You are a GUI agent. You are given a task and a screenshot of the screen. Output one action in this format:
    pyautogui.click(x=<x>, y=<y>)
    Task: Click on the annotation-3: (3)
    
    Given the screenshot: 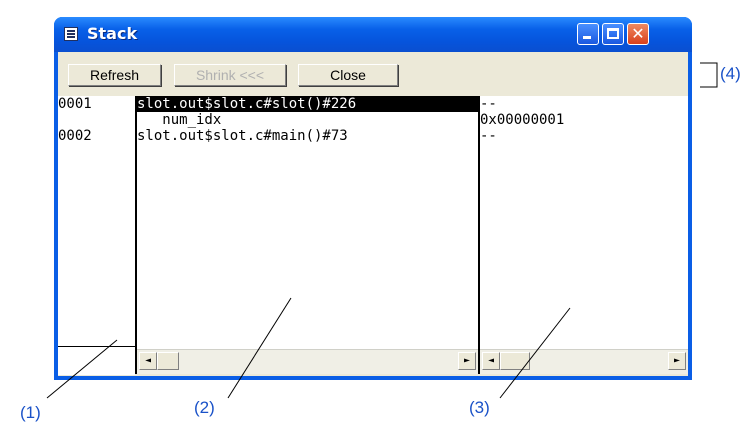 What is the action you would take?
    pyautogui.click(x=479, y=407)
    